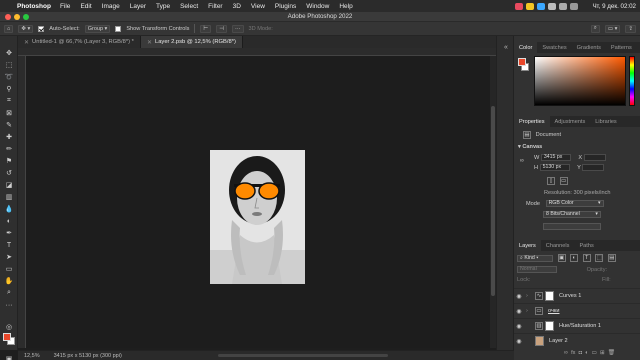 This screenshot has height=360, width=640. Describe the element at coordinates (574, 258) in the screenshot. I see `adjustment-filter-icon: ◐` at that location.